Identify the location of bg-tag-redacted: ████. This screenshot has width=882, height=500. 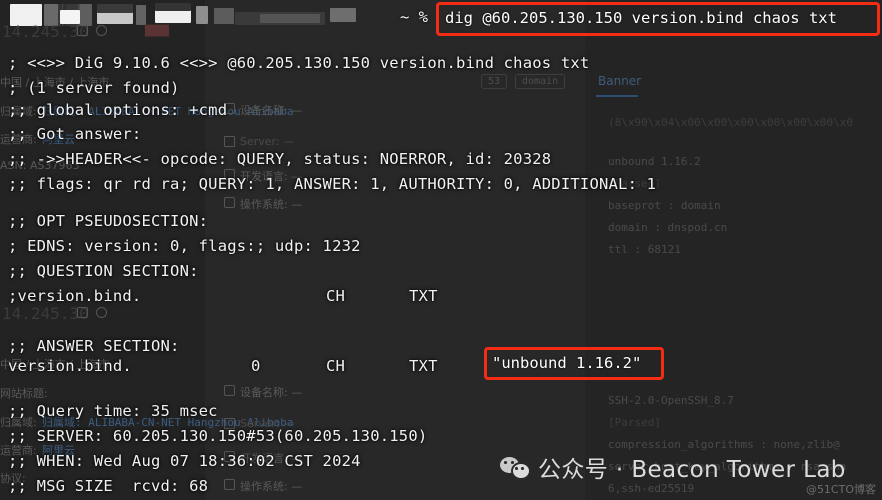
(157, 31).